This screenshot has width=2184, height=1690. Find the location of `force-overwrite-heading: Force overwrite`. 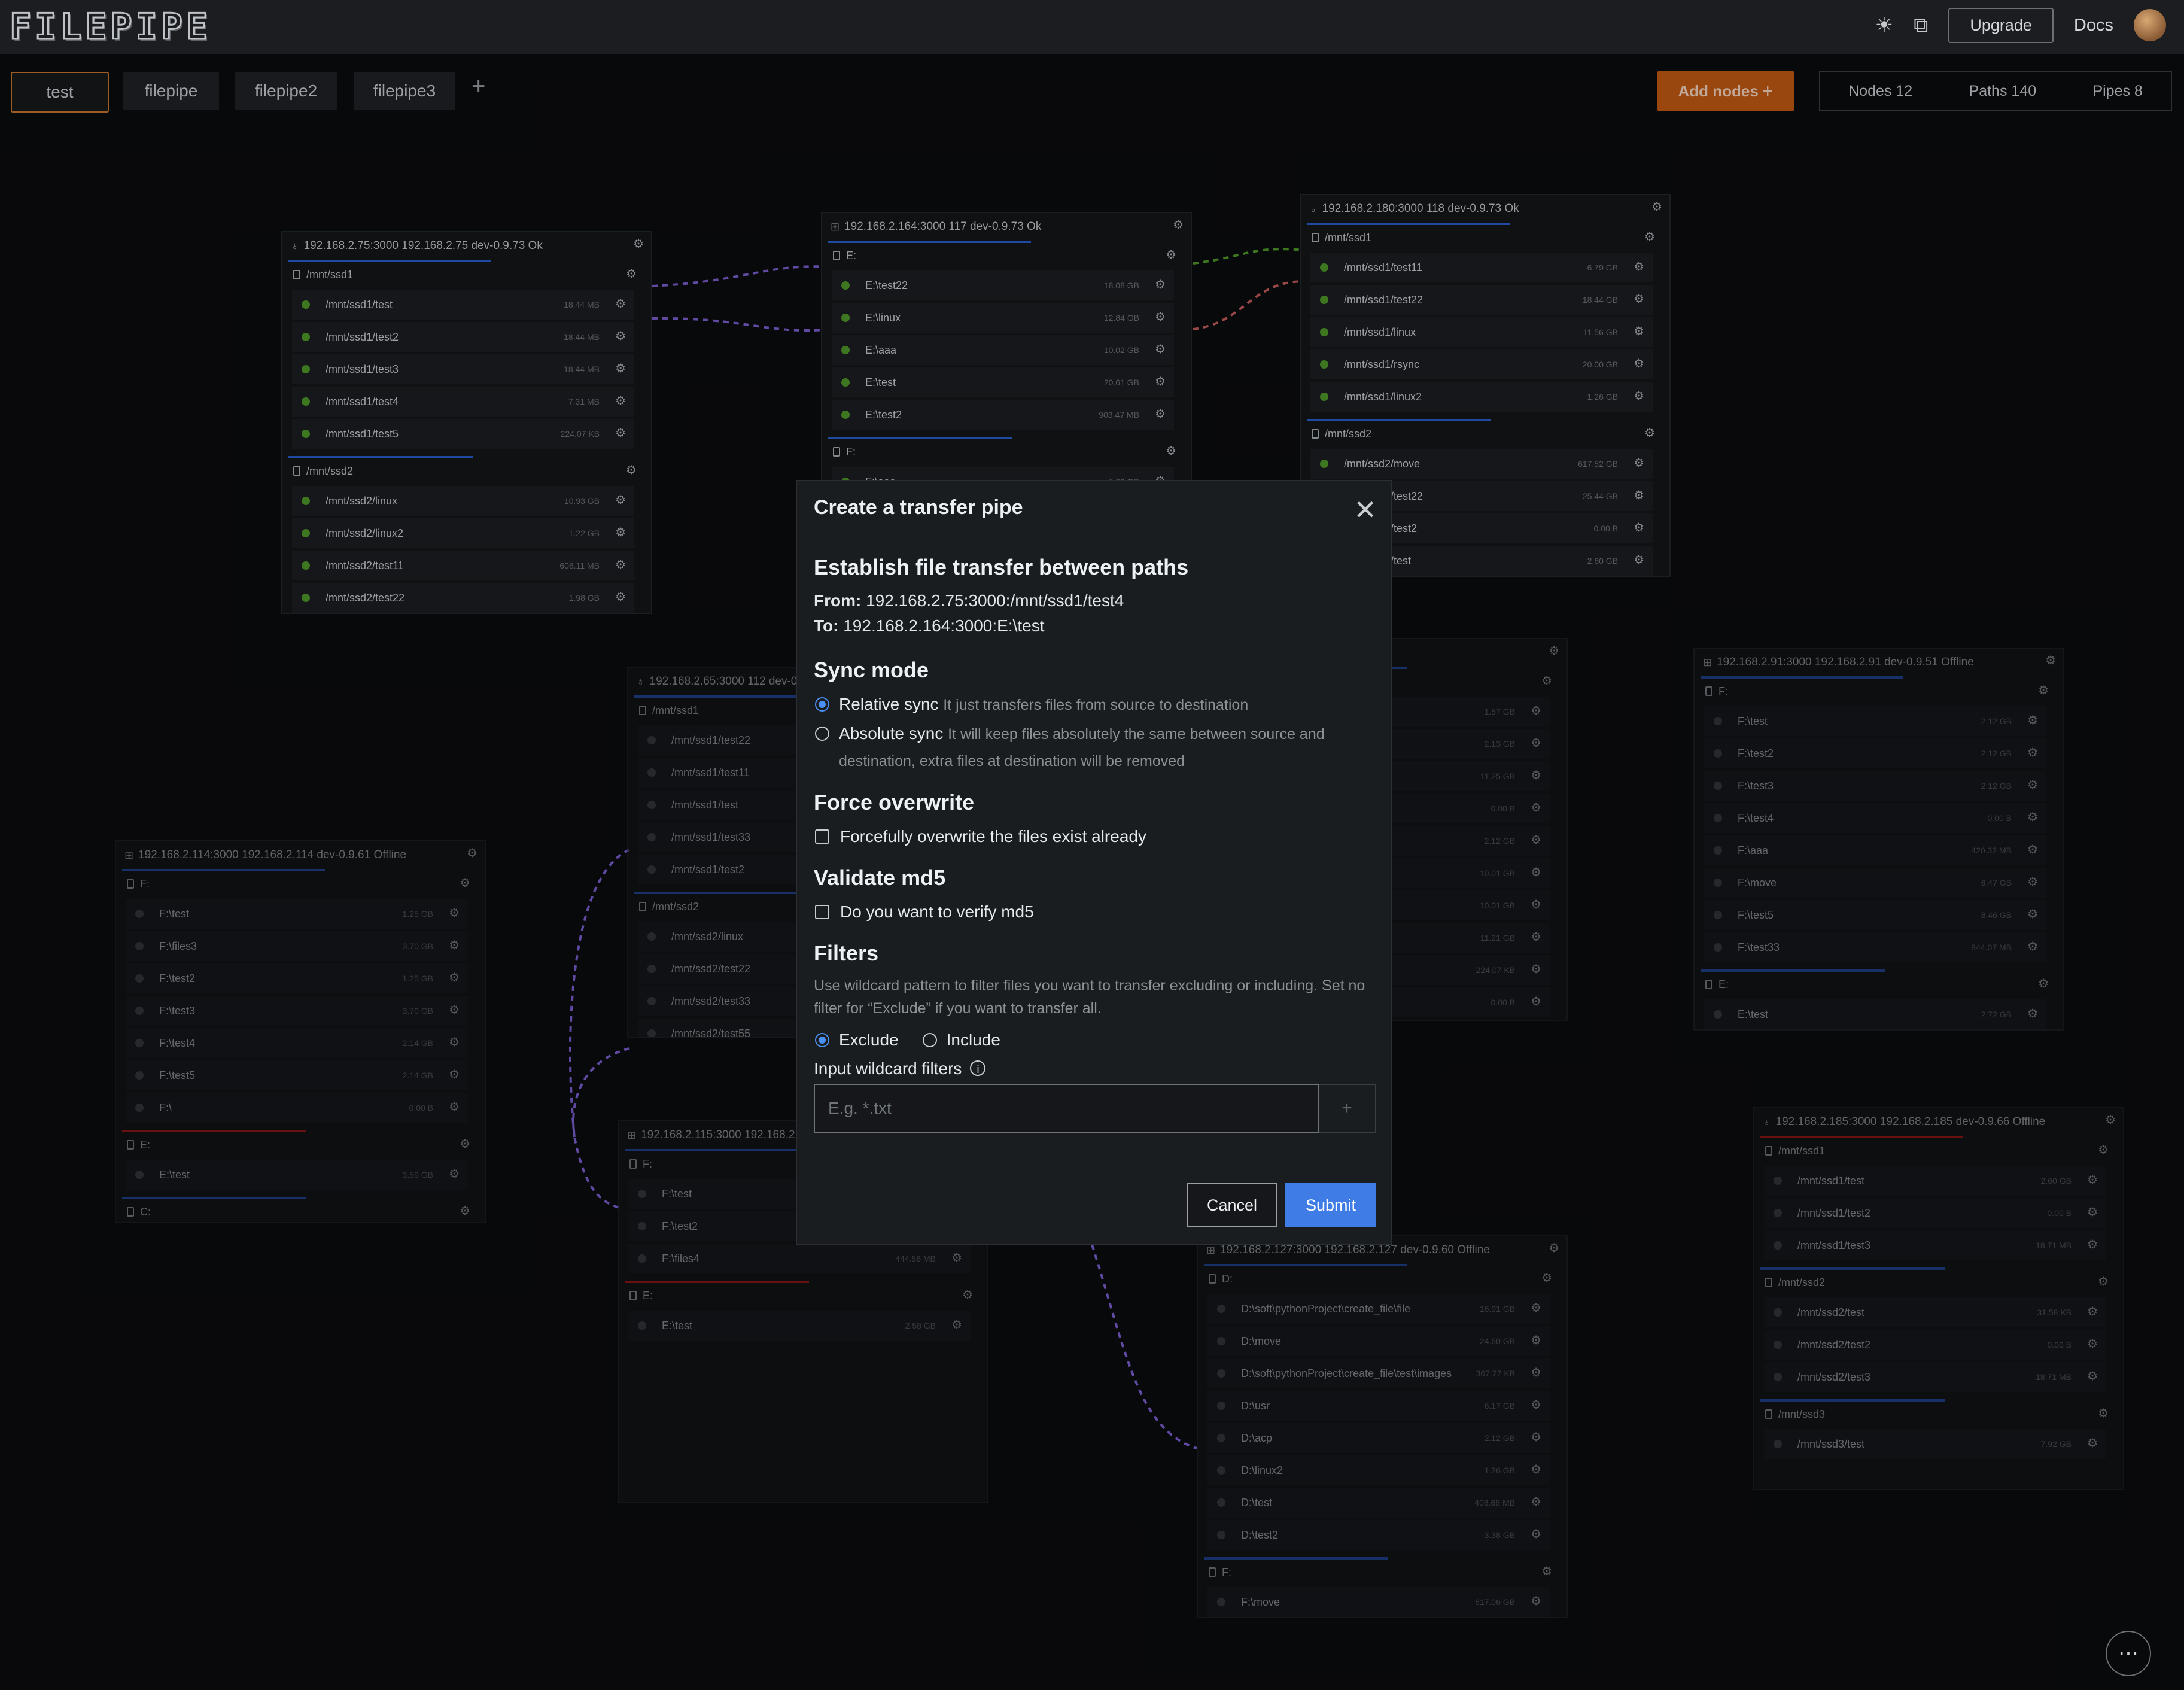

force-overwrite-heading: Force overwrite is located at coordinates (895, 802).